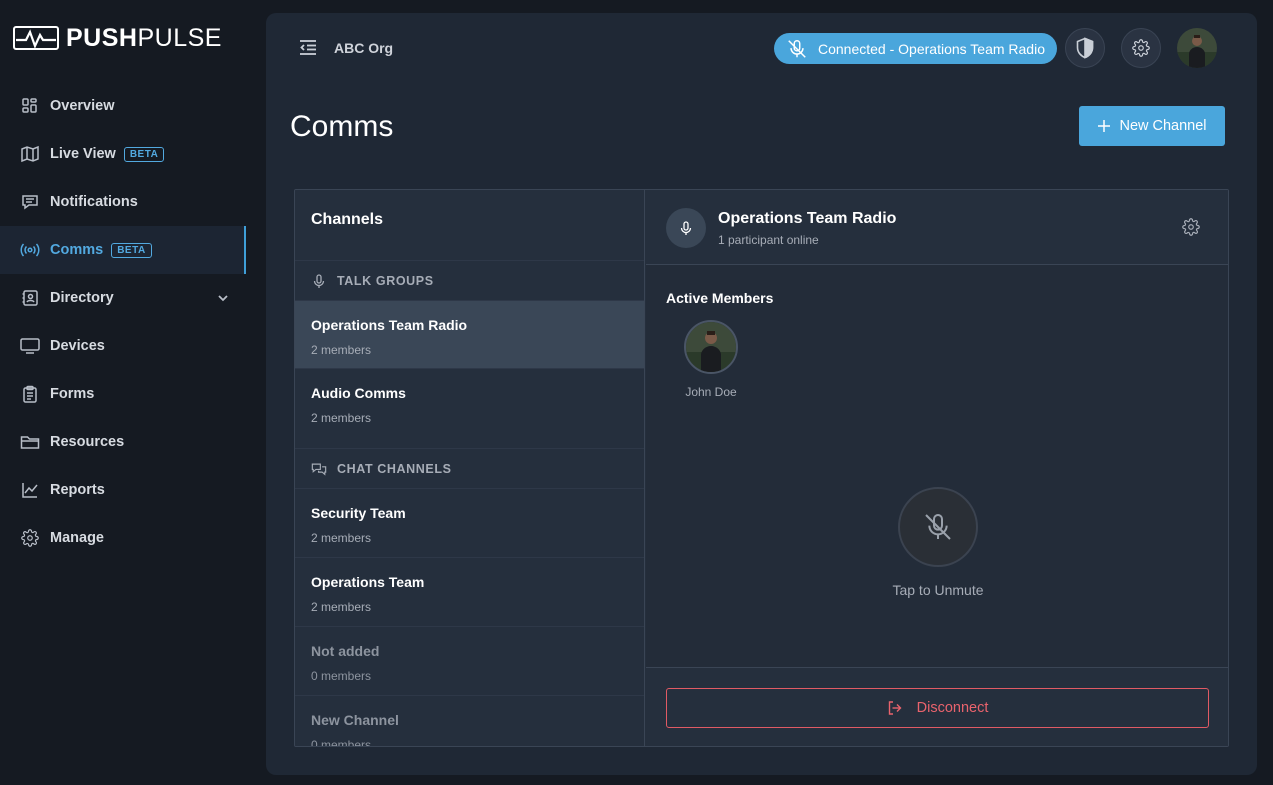  What do you see at coordinates (895, 708) in the screenshot?
I see `exit-icon` at bounding box center [895, 708].